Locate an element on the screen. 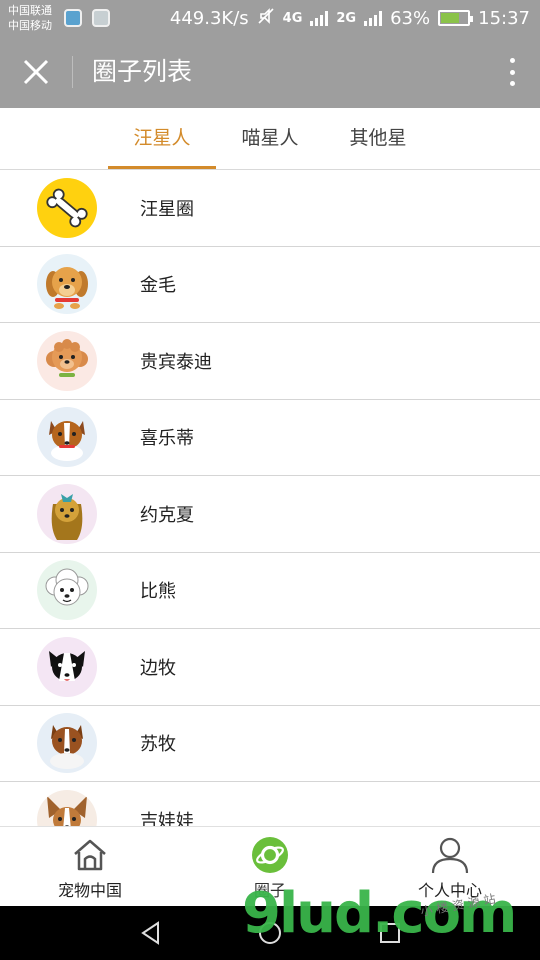 The image size is (540, 960). network-type-2: 2G is located at coordinates (346, 18).